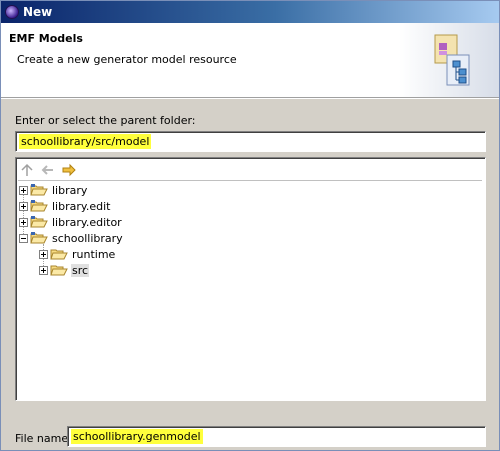 Image resolution: width=500 pixels, height=451 pixels. I want to click on tree-item-library-edit: library.edit, so click(65, 206).